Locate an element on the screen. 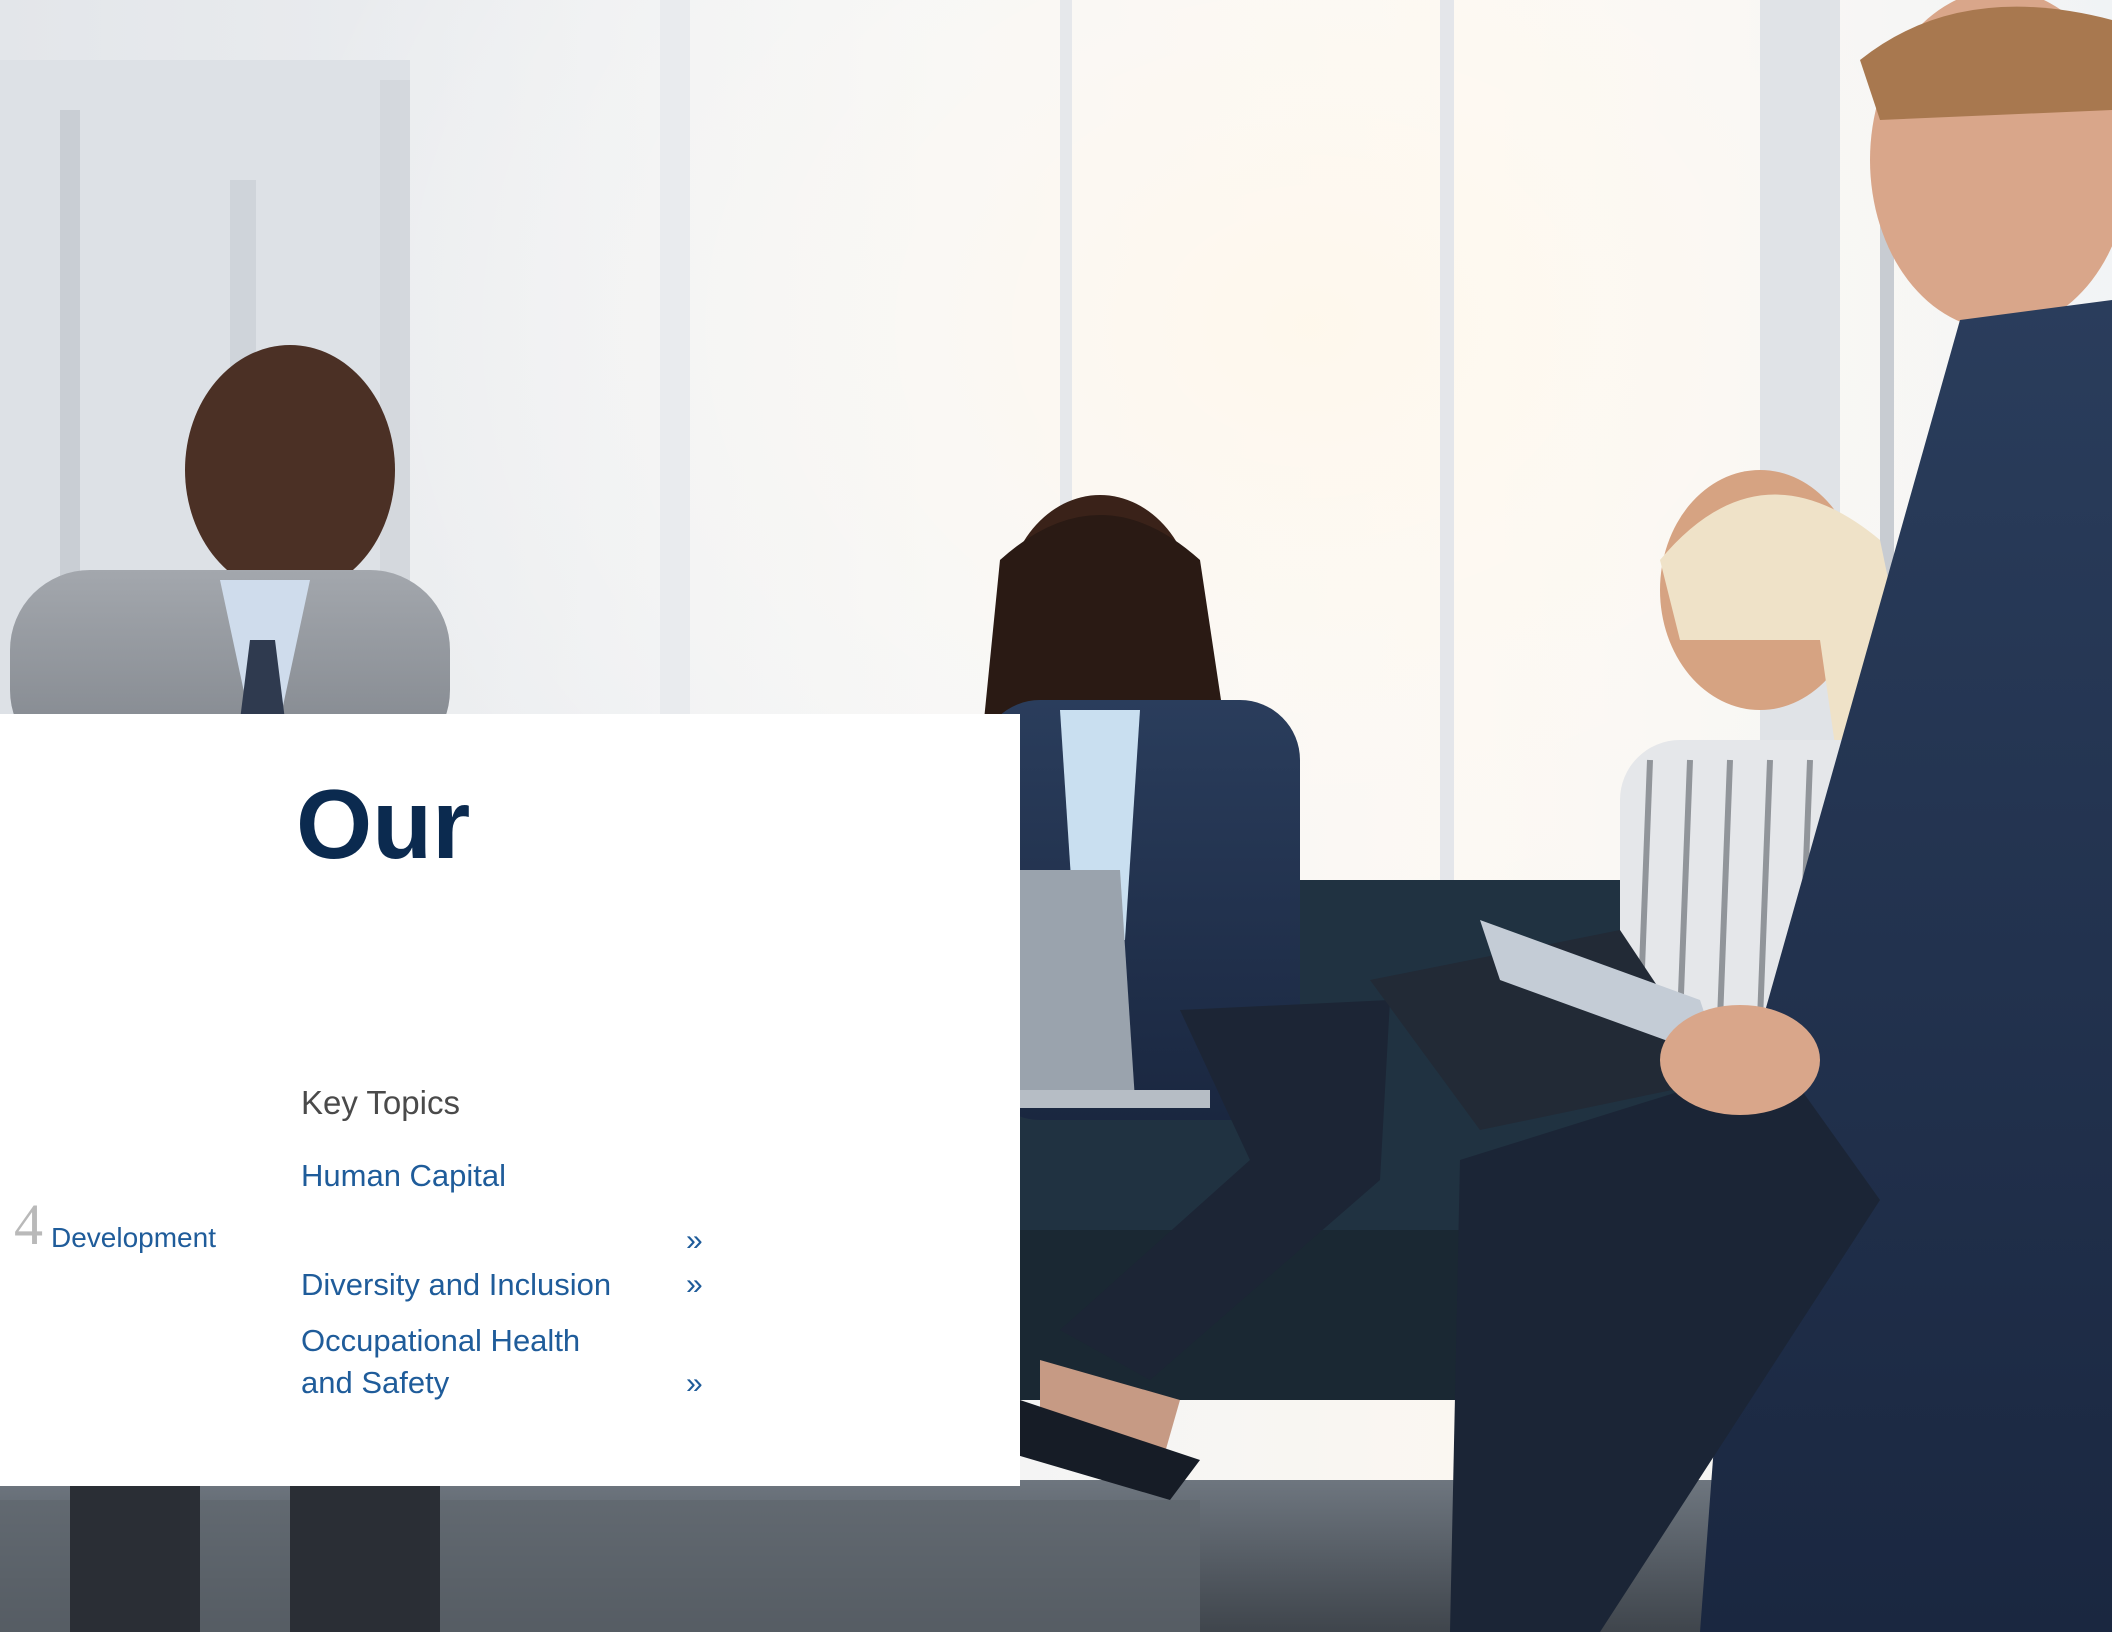 This screenshot has height=1632, width=2112. topic-link-human-capital: Human Capital is located at coordinates (403, 1176).